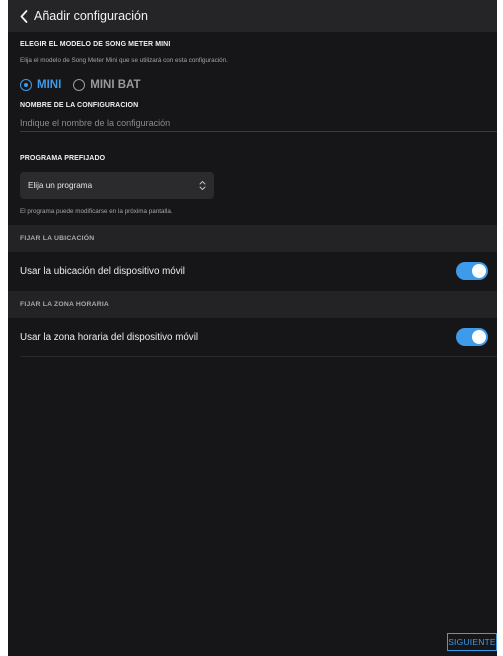 The width and height of the screenshot is (503, 656). Describe the element at coordinates (63, 158) in the screenshot. I see `program-section-title: PROGRAMA PREFIJADO` at that location.